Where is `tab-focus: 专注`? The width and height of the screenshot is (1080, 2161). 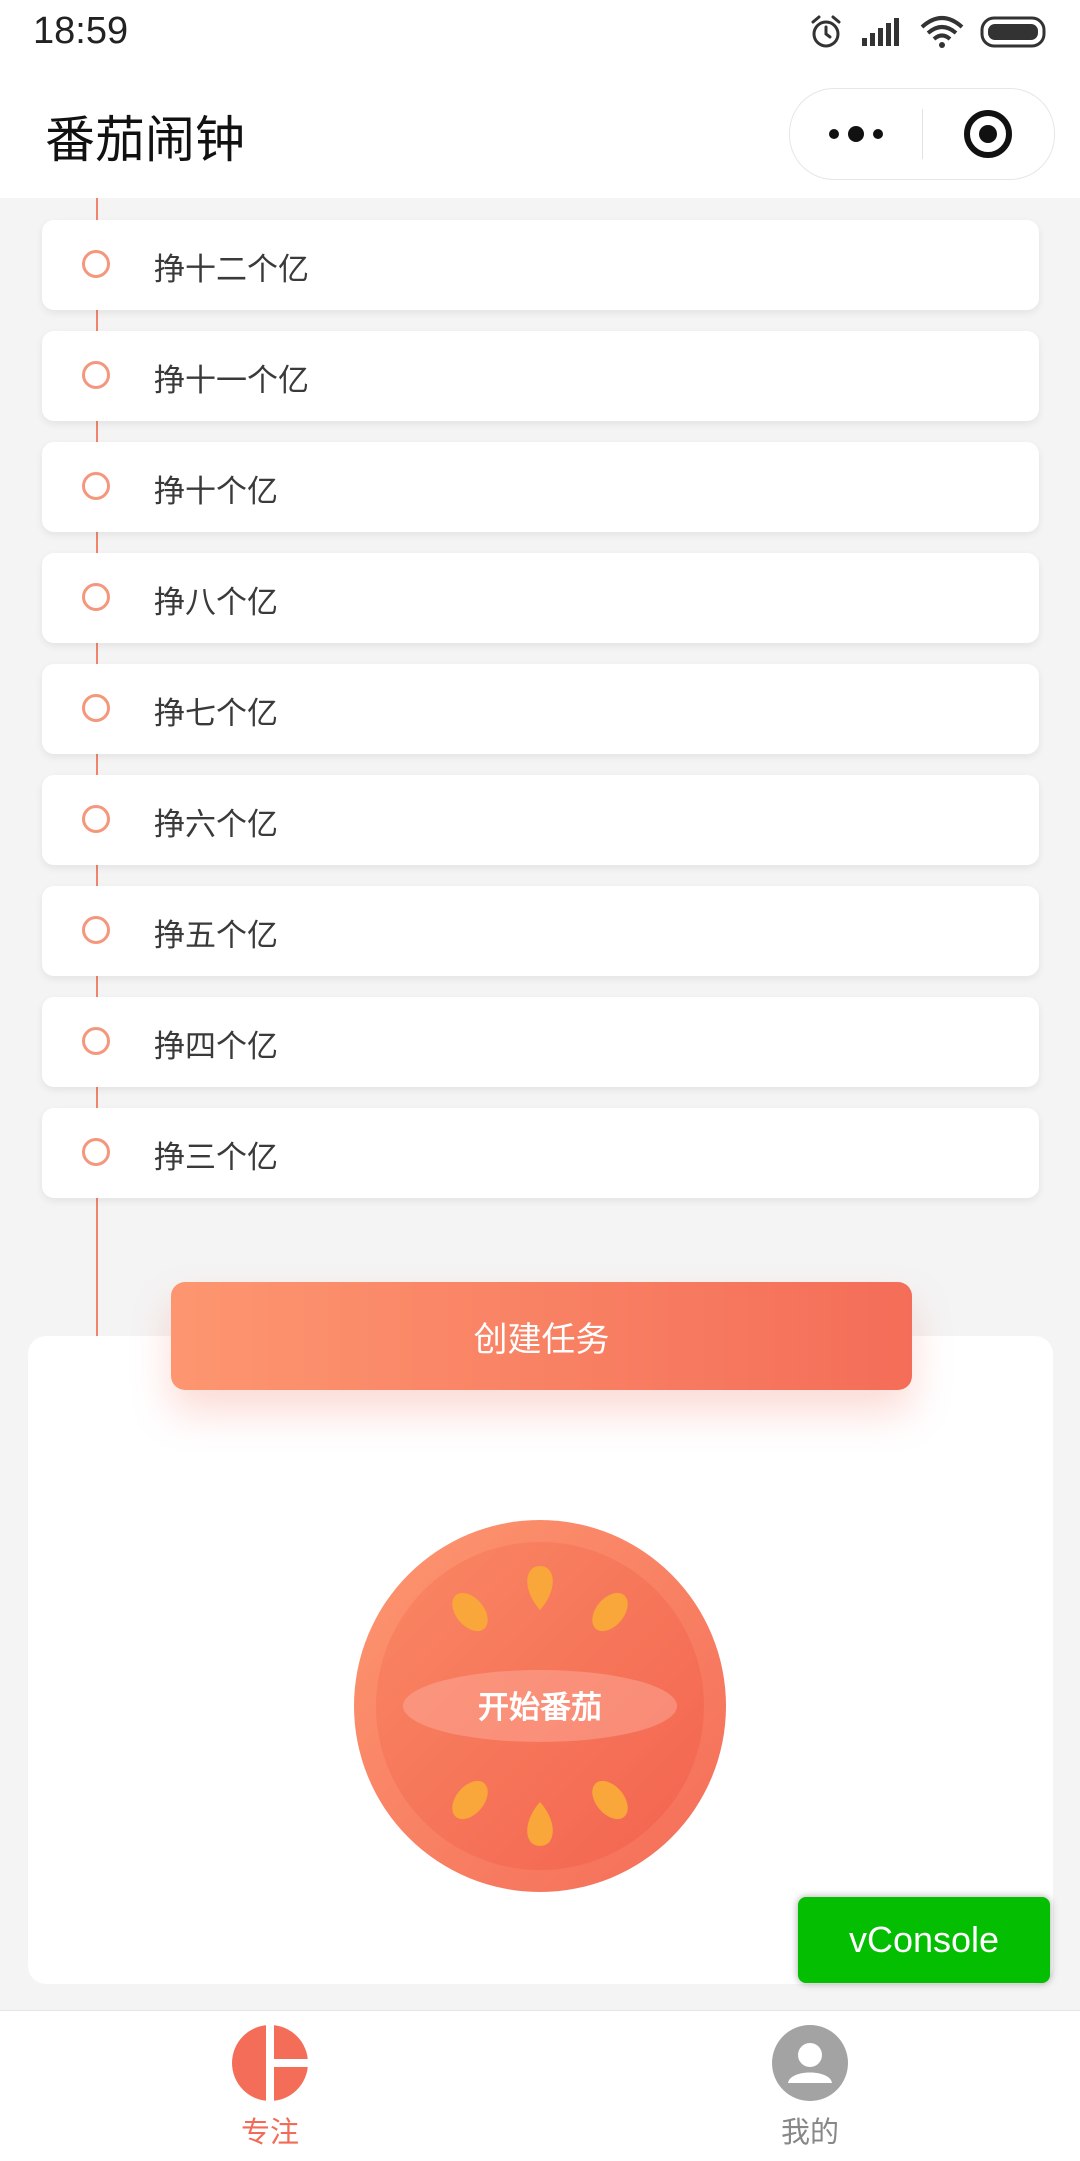
tab-focus: 专注 is located at coordinates (270, 2087).